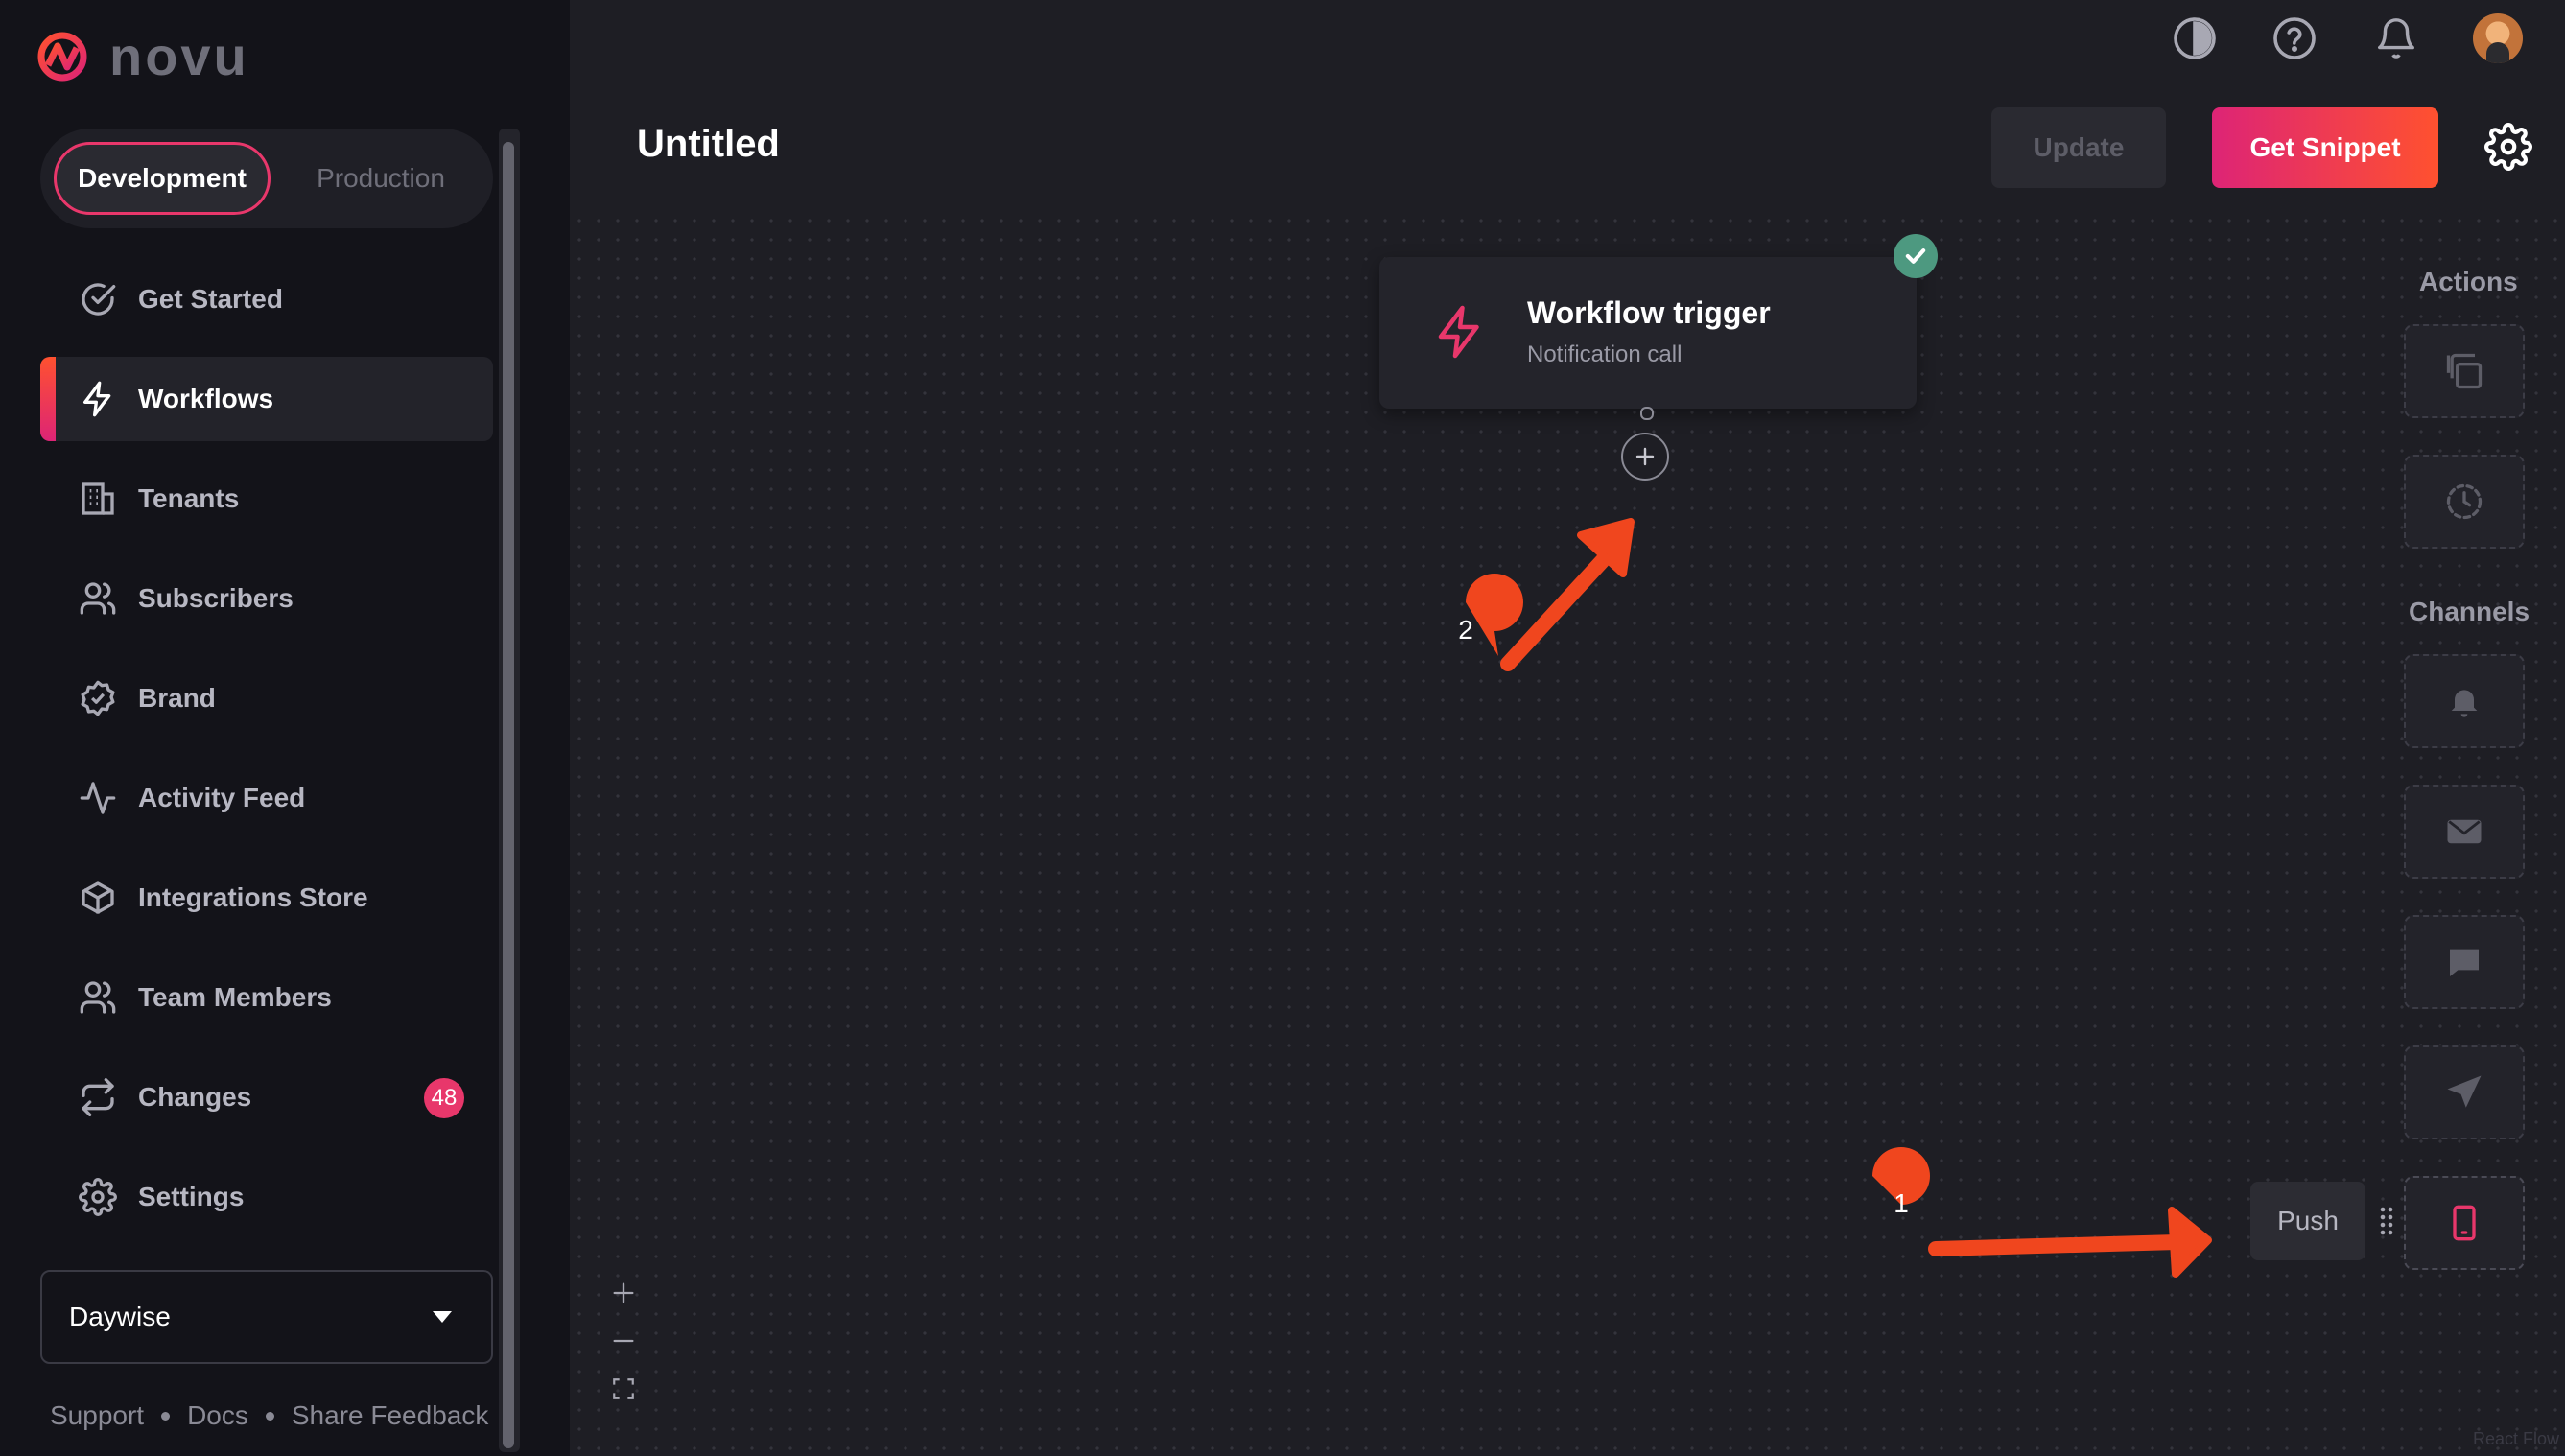  I want to click on channels-heading: Channels, so click(2469, 611).